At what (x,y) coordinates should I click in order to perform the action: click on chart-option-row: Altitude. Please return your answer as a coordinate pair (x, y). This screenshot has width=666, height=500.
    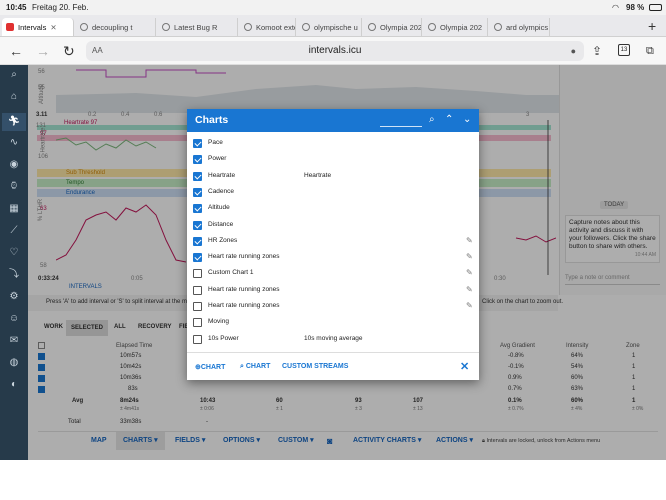
    Looking at the image, I should click on (333, 208).